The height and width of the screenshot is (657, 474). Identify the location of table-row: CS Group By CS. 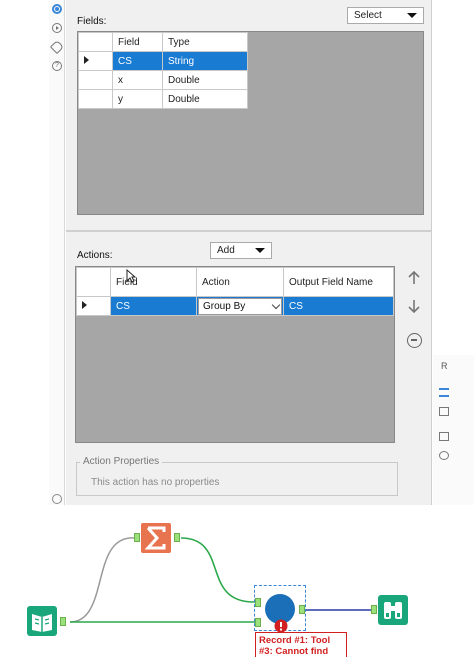
(235, 306).